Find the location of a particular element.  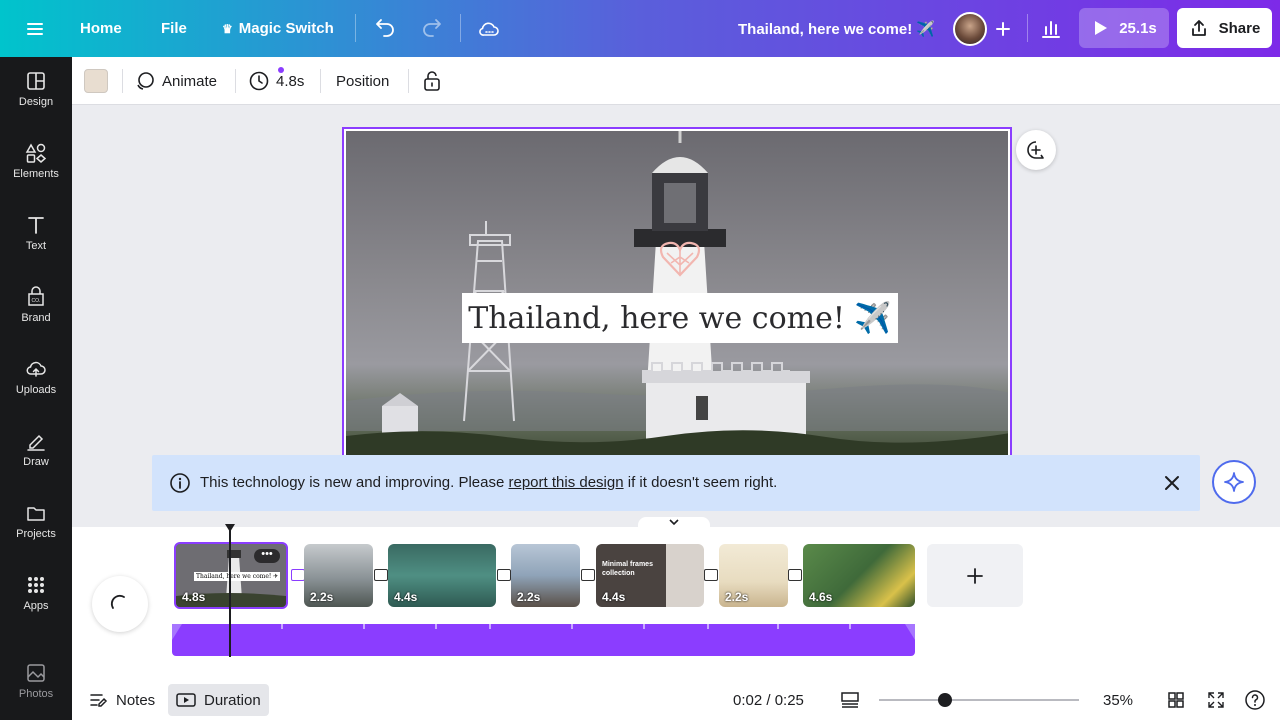

audio-track is located at coordinates (543, 640).